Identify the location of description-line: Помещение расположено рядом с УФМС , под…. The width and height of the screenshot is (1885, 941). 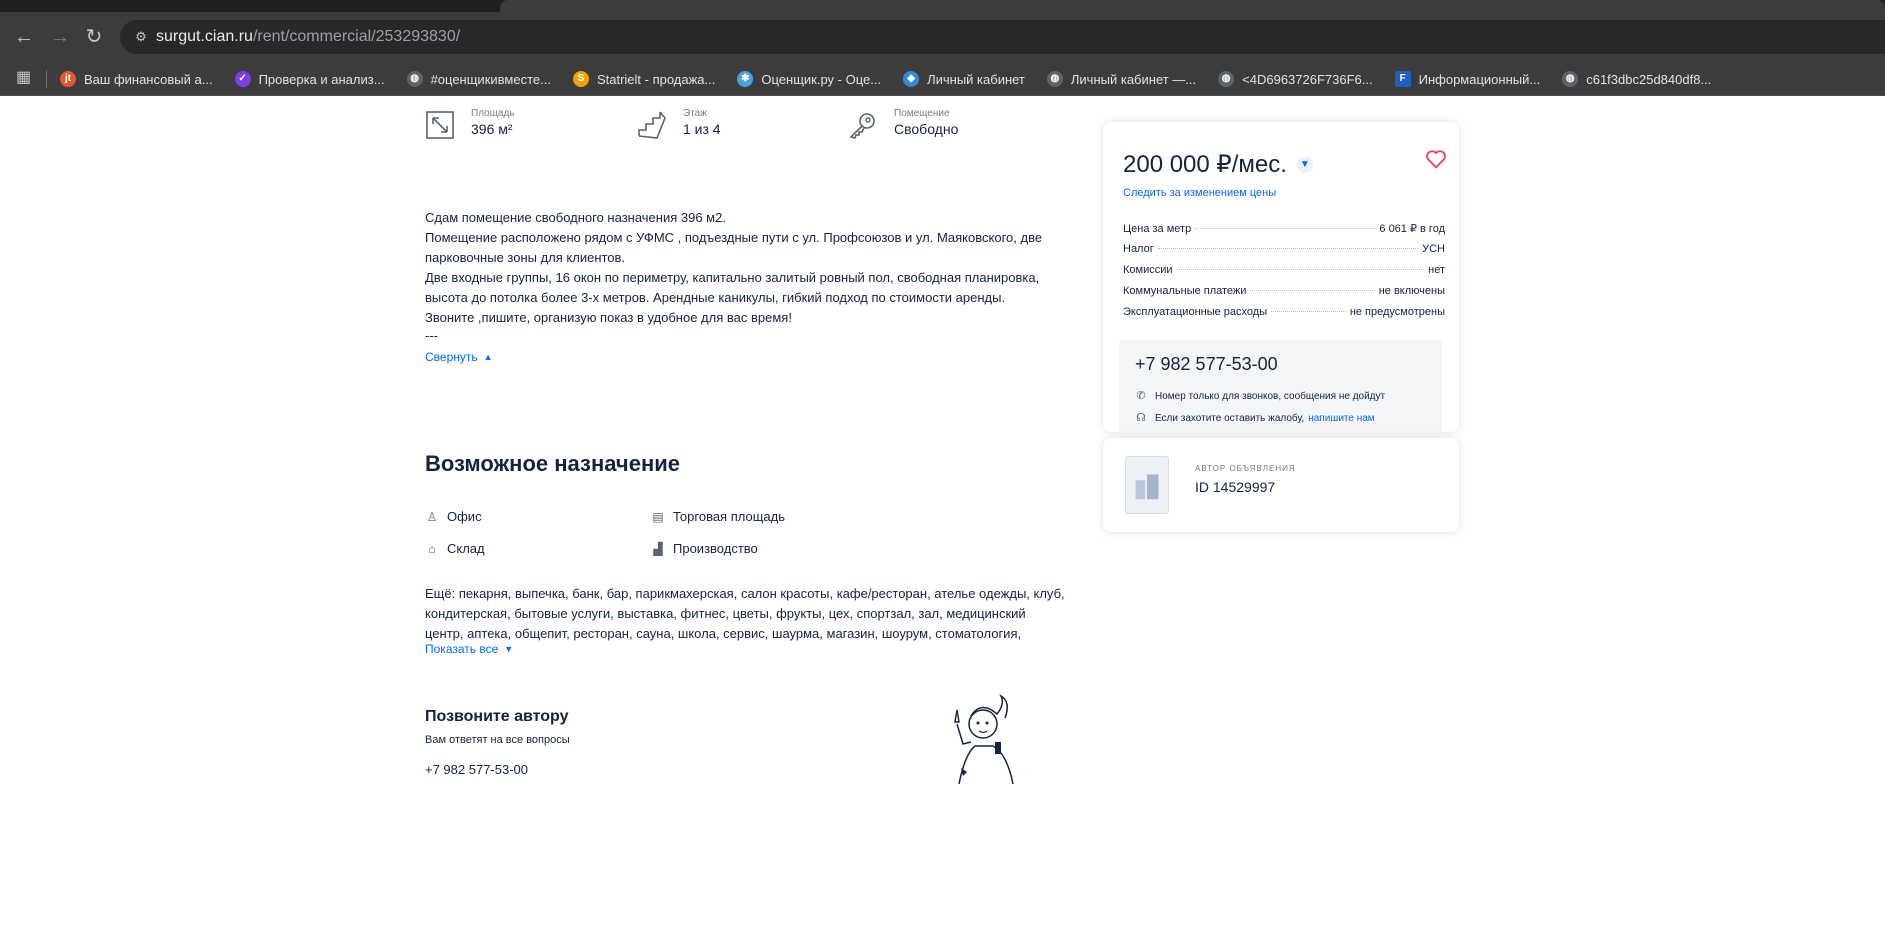
(734, 237).